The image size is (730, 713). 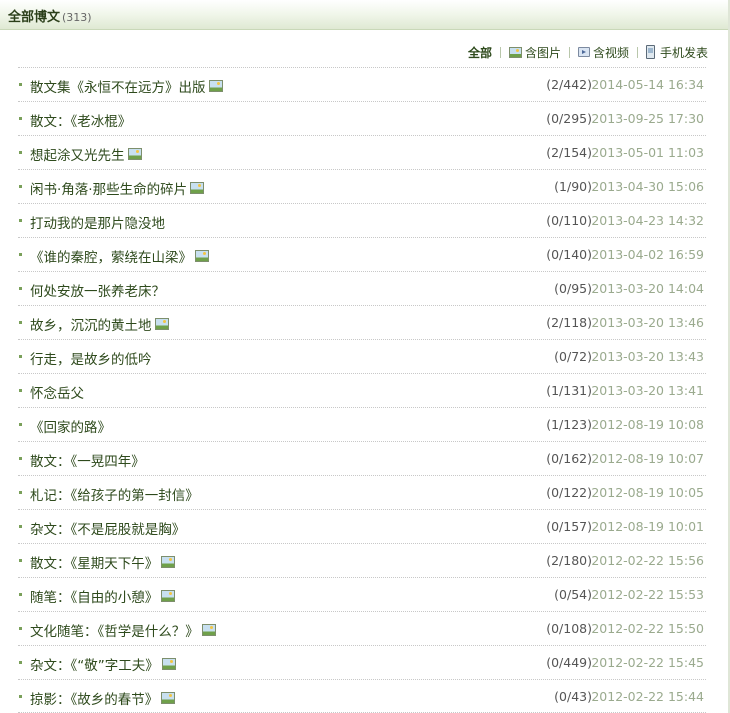 What do you see at coordinates (91, 326) in the screenshot?
I see `post-title-text: 故乡，沉沉的黄土地` at bounding box center [91, 326].